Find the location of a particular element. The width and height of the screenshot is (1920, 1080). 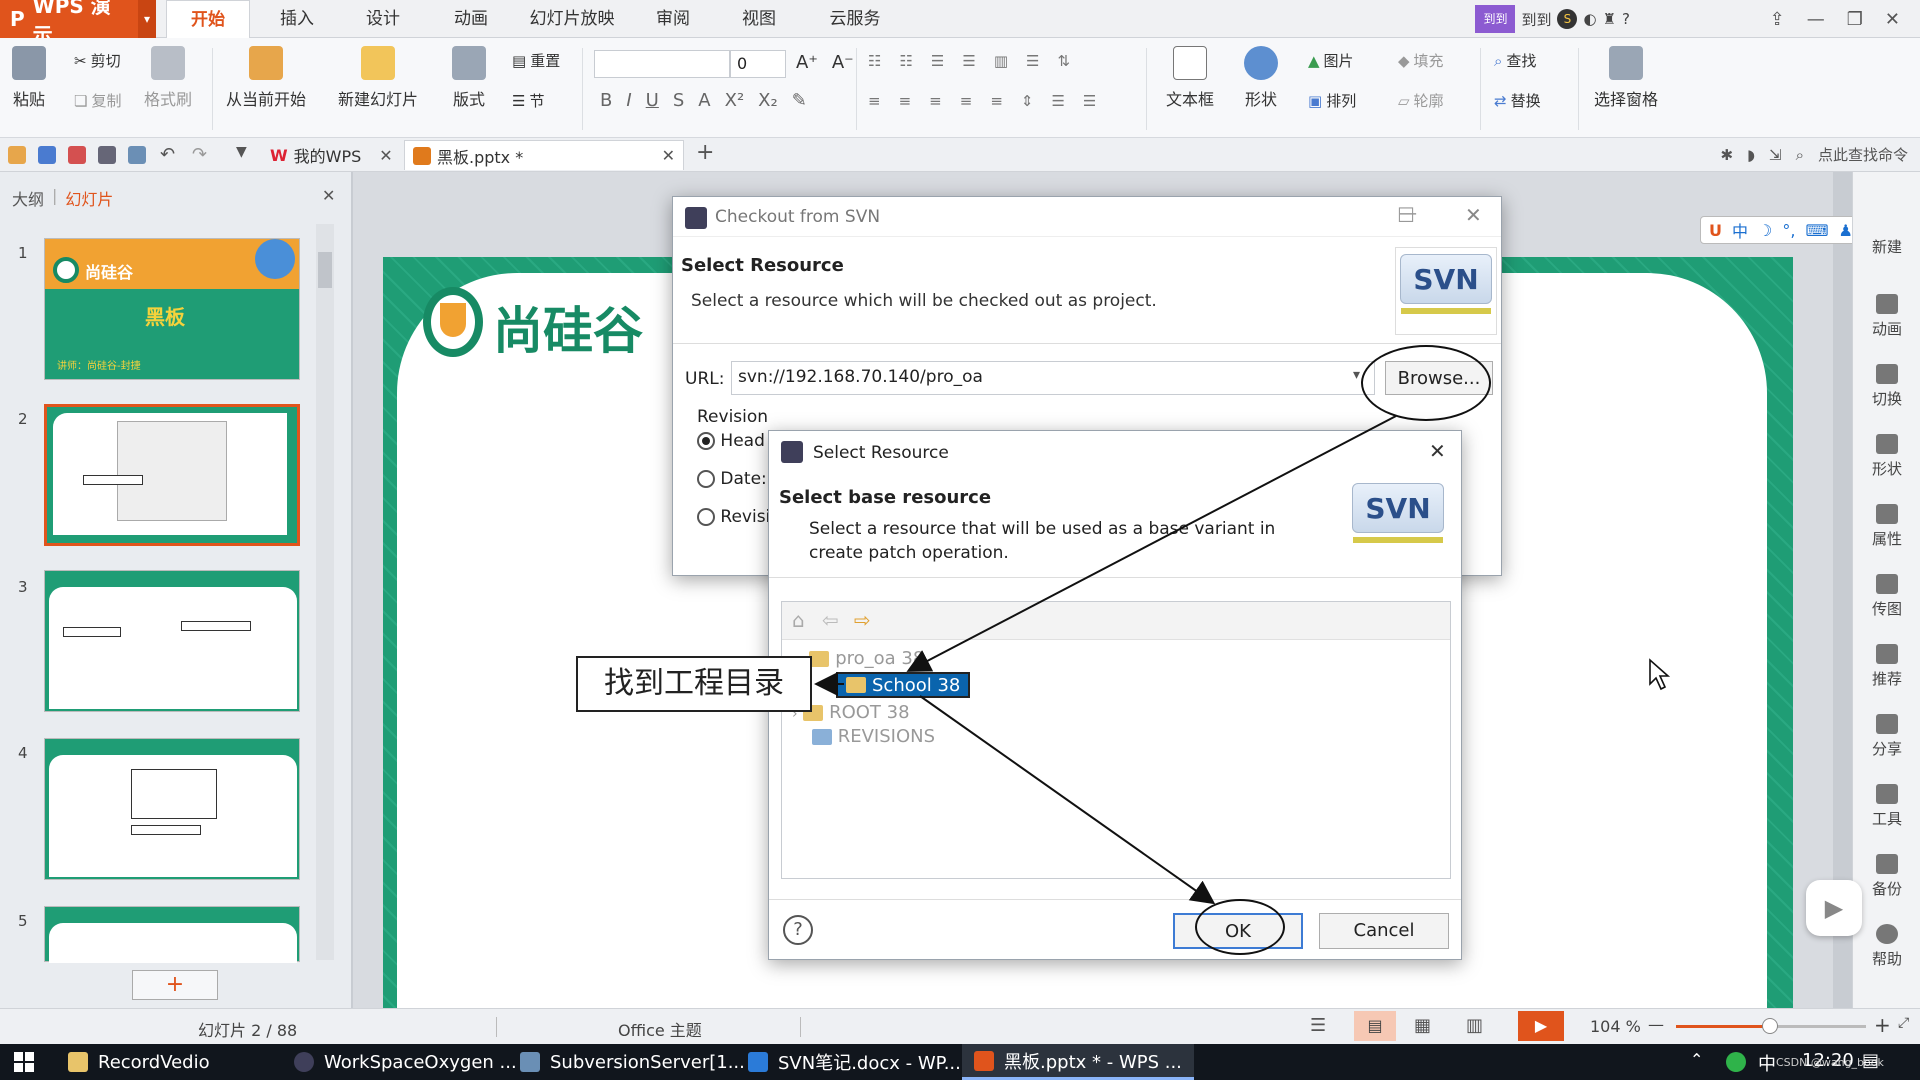

moon-icon: ☽ is located at coordinates (1765, 230).